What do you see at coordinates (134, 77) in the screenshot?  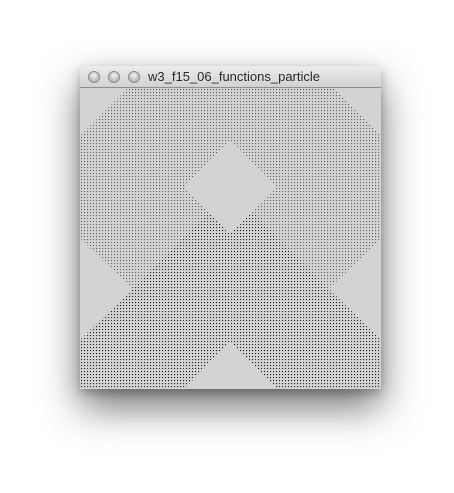 I see `zoom-button` at bounding box center [134, 77].